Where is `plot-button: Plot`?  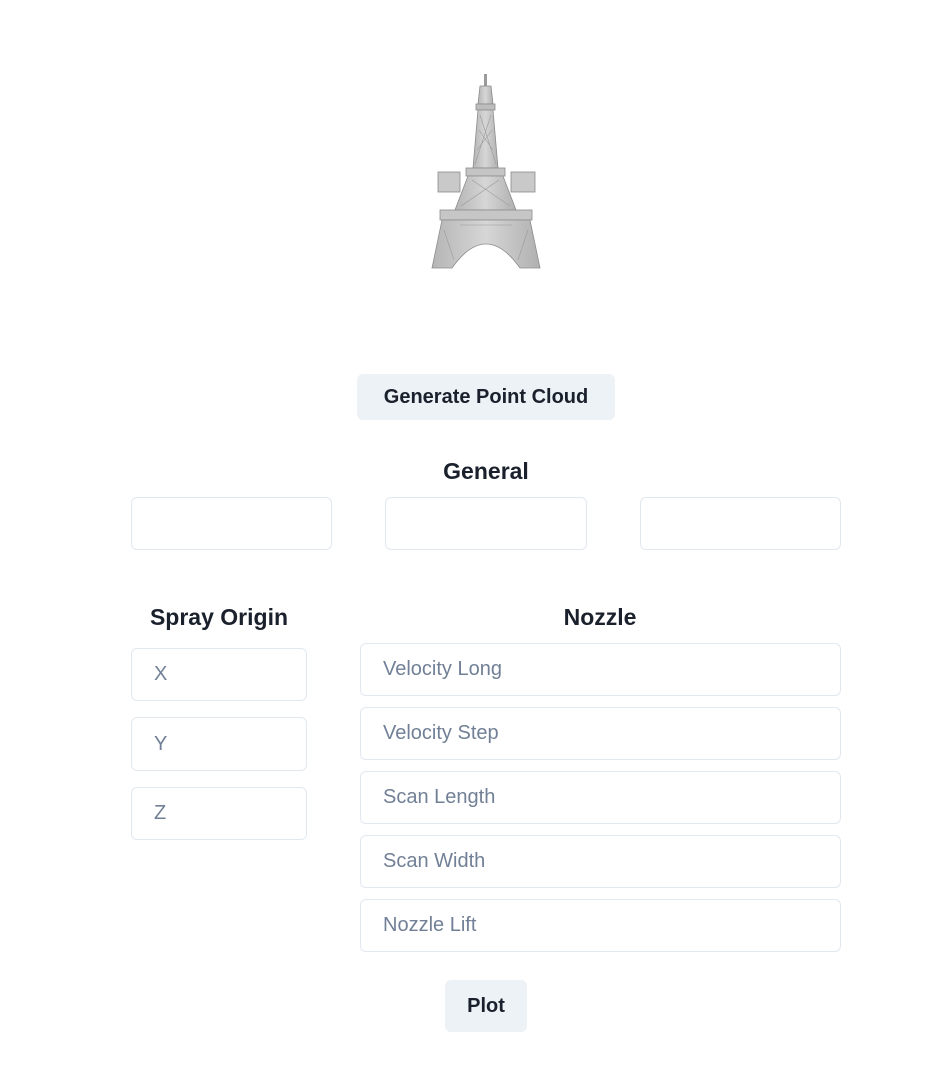 plot-button: Plot is located at coordinates (486, 1006).